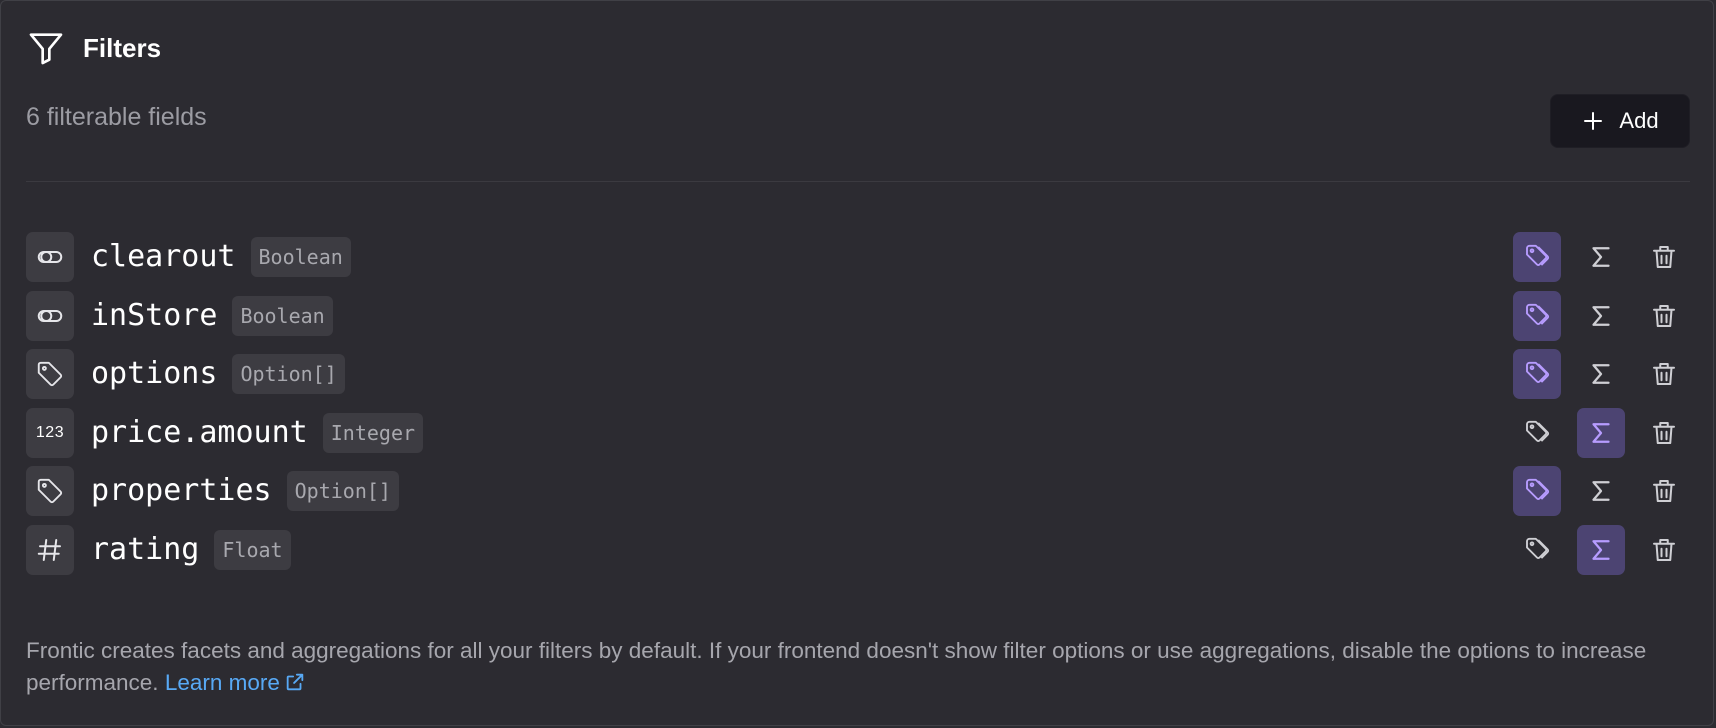 The image size is (1716, 728). What do you see at coordinates (858, 549) in the screenshot?
I see `field-row: rating Float` at bounding box center [858, 549].